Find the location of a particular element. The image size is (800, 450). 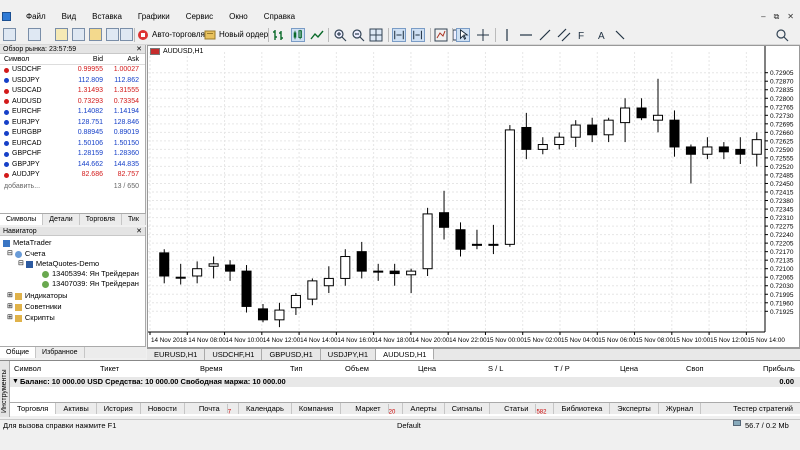

menu-tools: Сервис is located at coordinates (199, 17).